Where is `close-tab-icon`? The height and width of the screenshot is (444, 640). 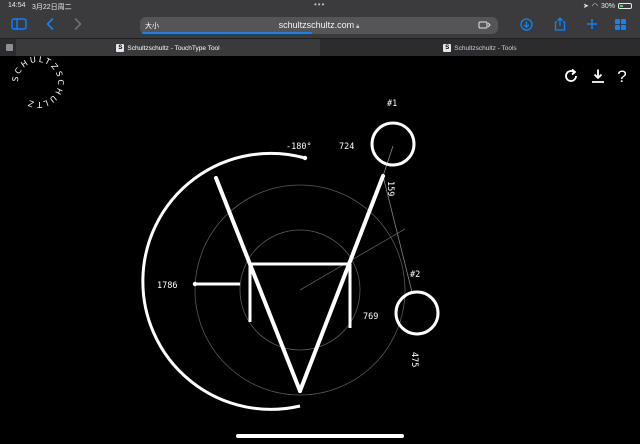
close-tab-icon is located at coordinates (9, 47).